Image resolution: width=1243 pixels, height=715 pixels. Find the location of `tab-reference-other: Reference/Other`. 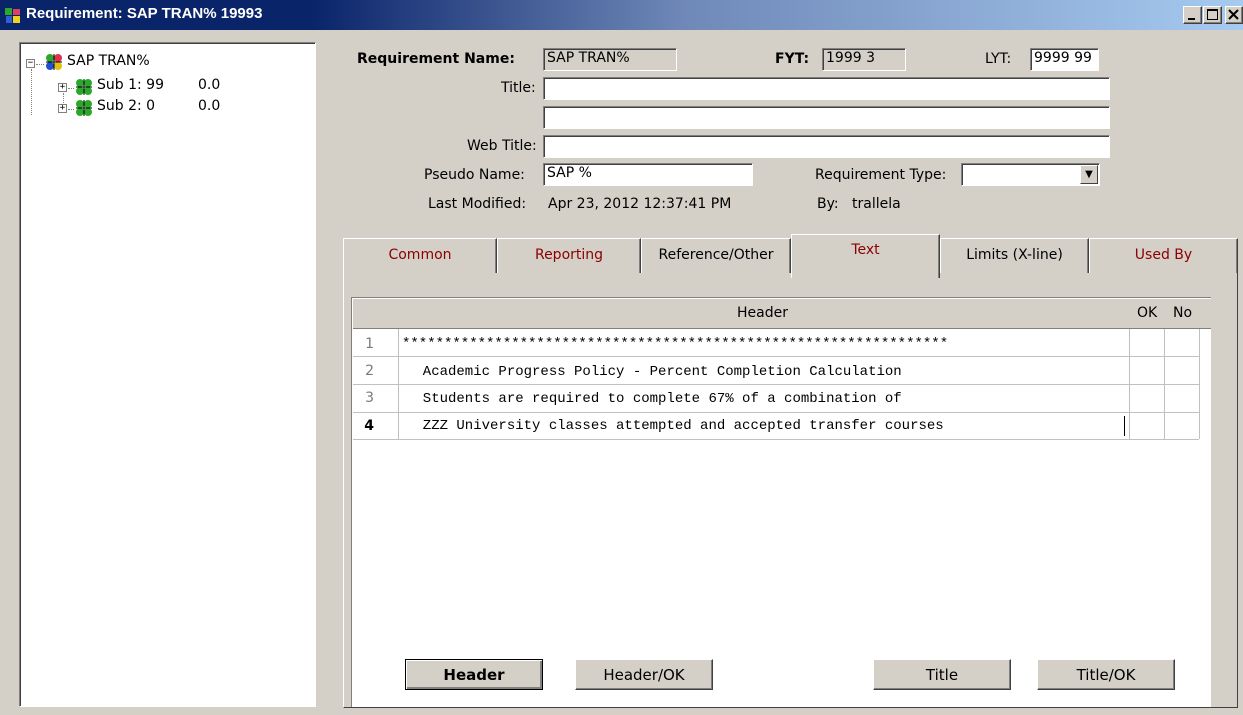

tab-reference-other: Reference/Other is located at coordinates (716, 255).